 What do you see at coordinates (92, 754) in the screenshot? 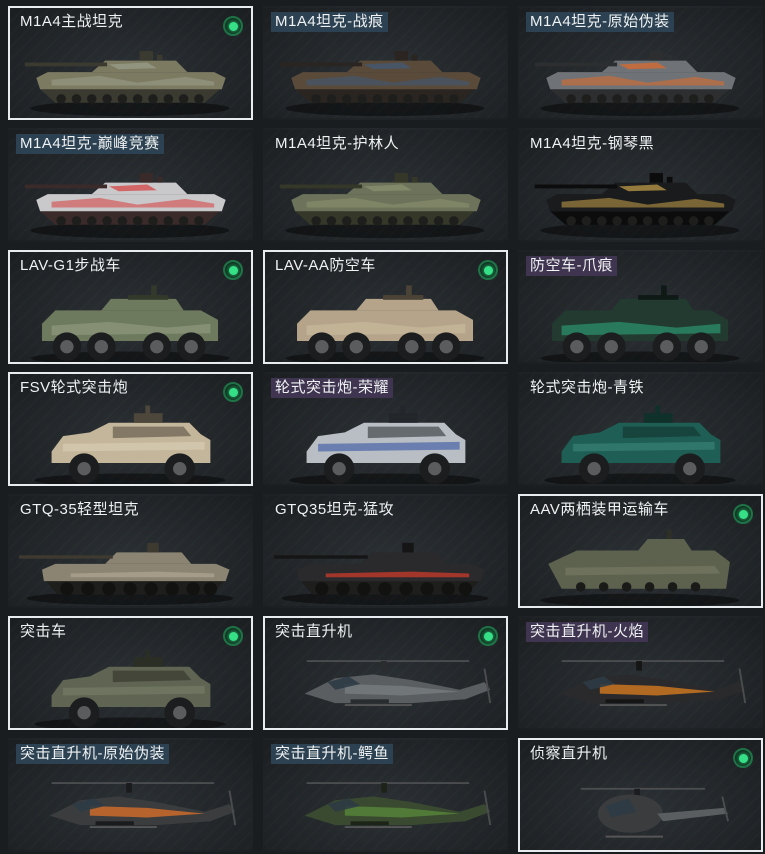
I see `vehicle-name: 突击直升机-原始伪装` at bounding box center [92, 754].